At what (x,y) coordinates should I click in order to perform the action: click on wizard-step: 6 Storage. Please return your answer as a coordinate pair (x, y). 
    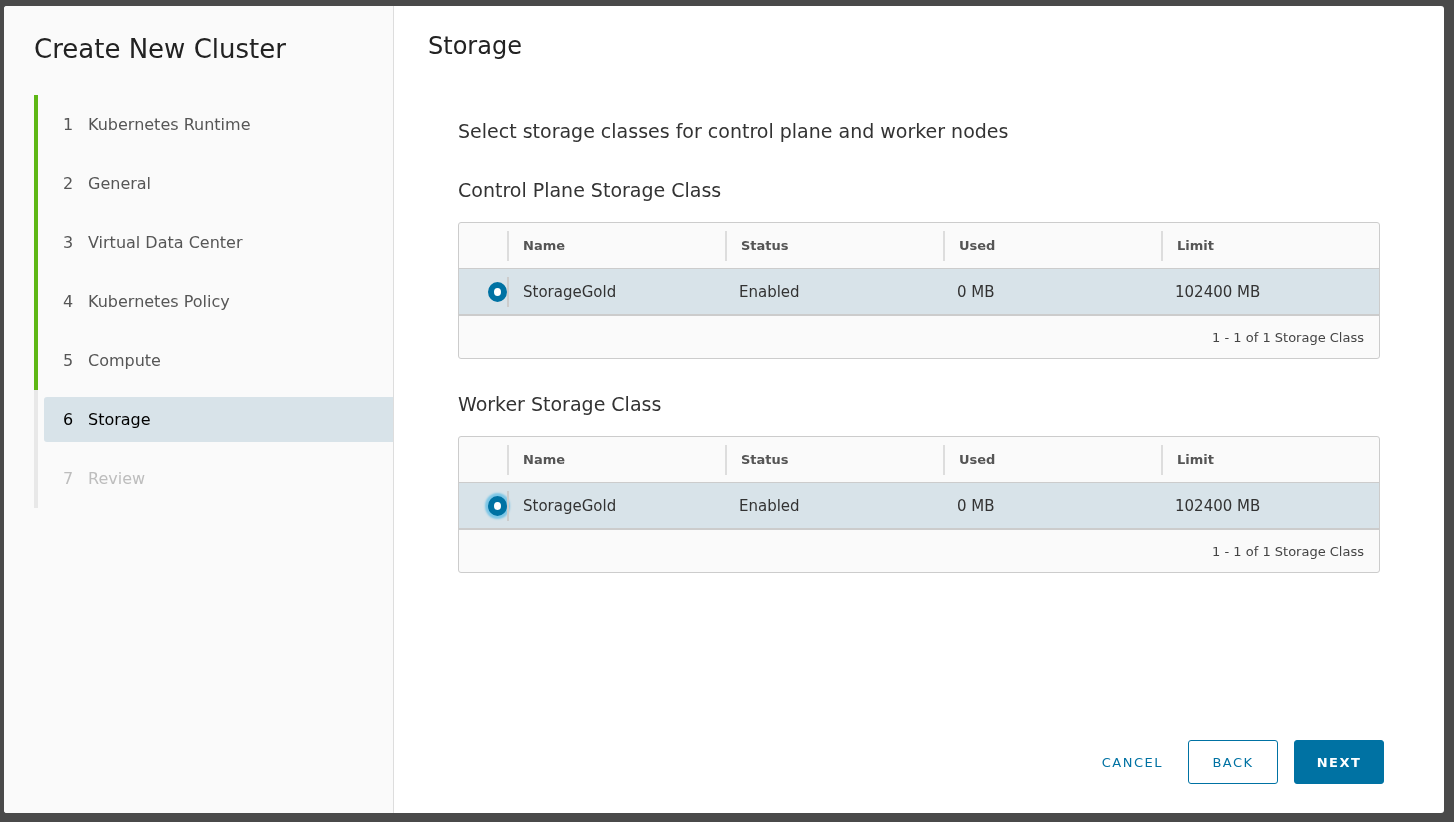
    Looking at the image, I should click on (218, 419).